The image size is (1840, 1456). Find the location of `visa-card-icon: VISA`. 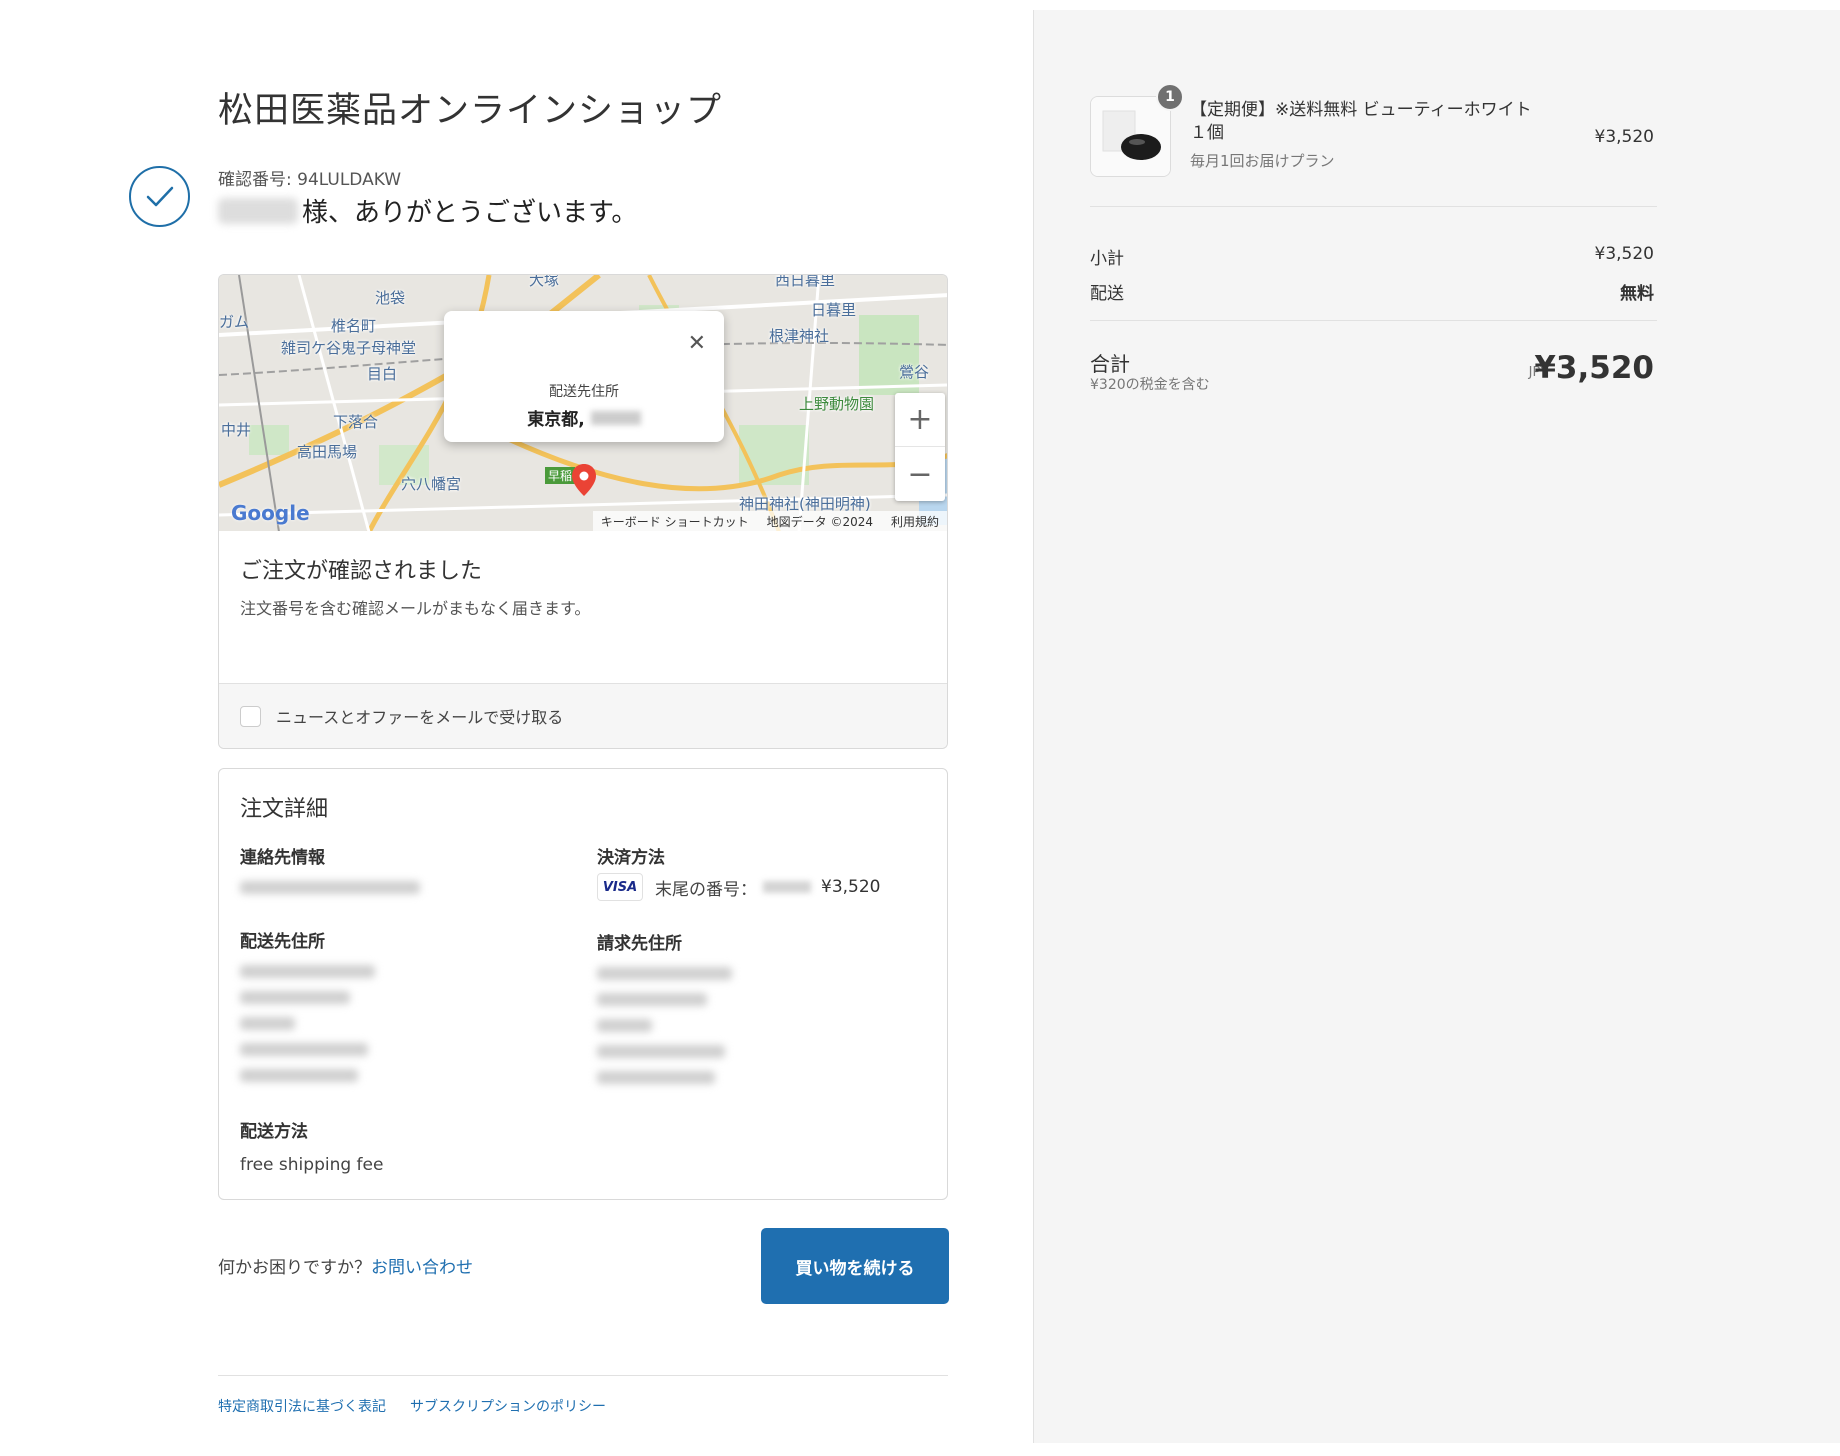

visa-card-icon: VISA is located at coordinates (620, 887).